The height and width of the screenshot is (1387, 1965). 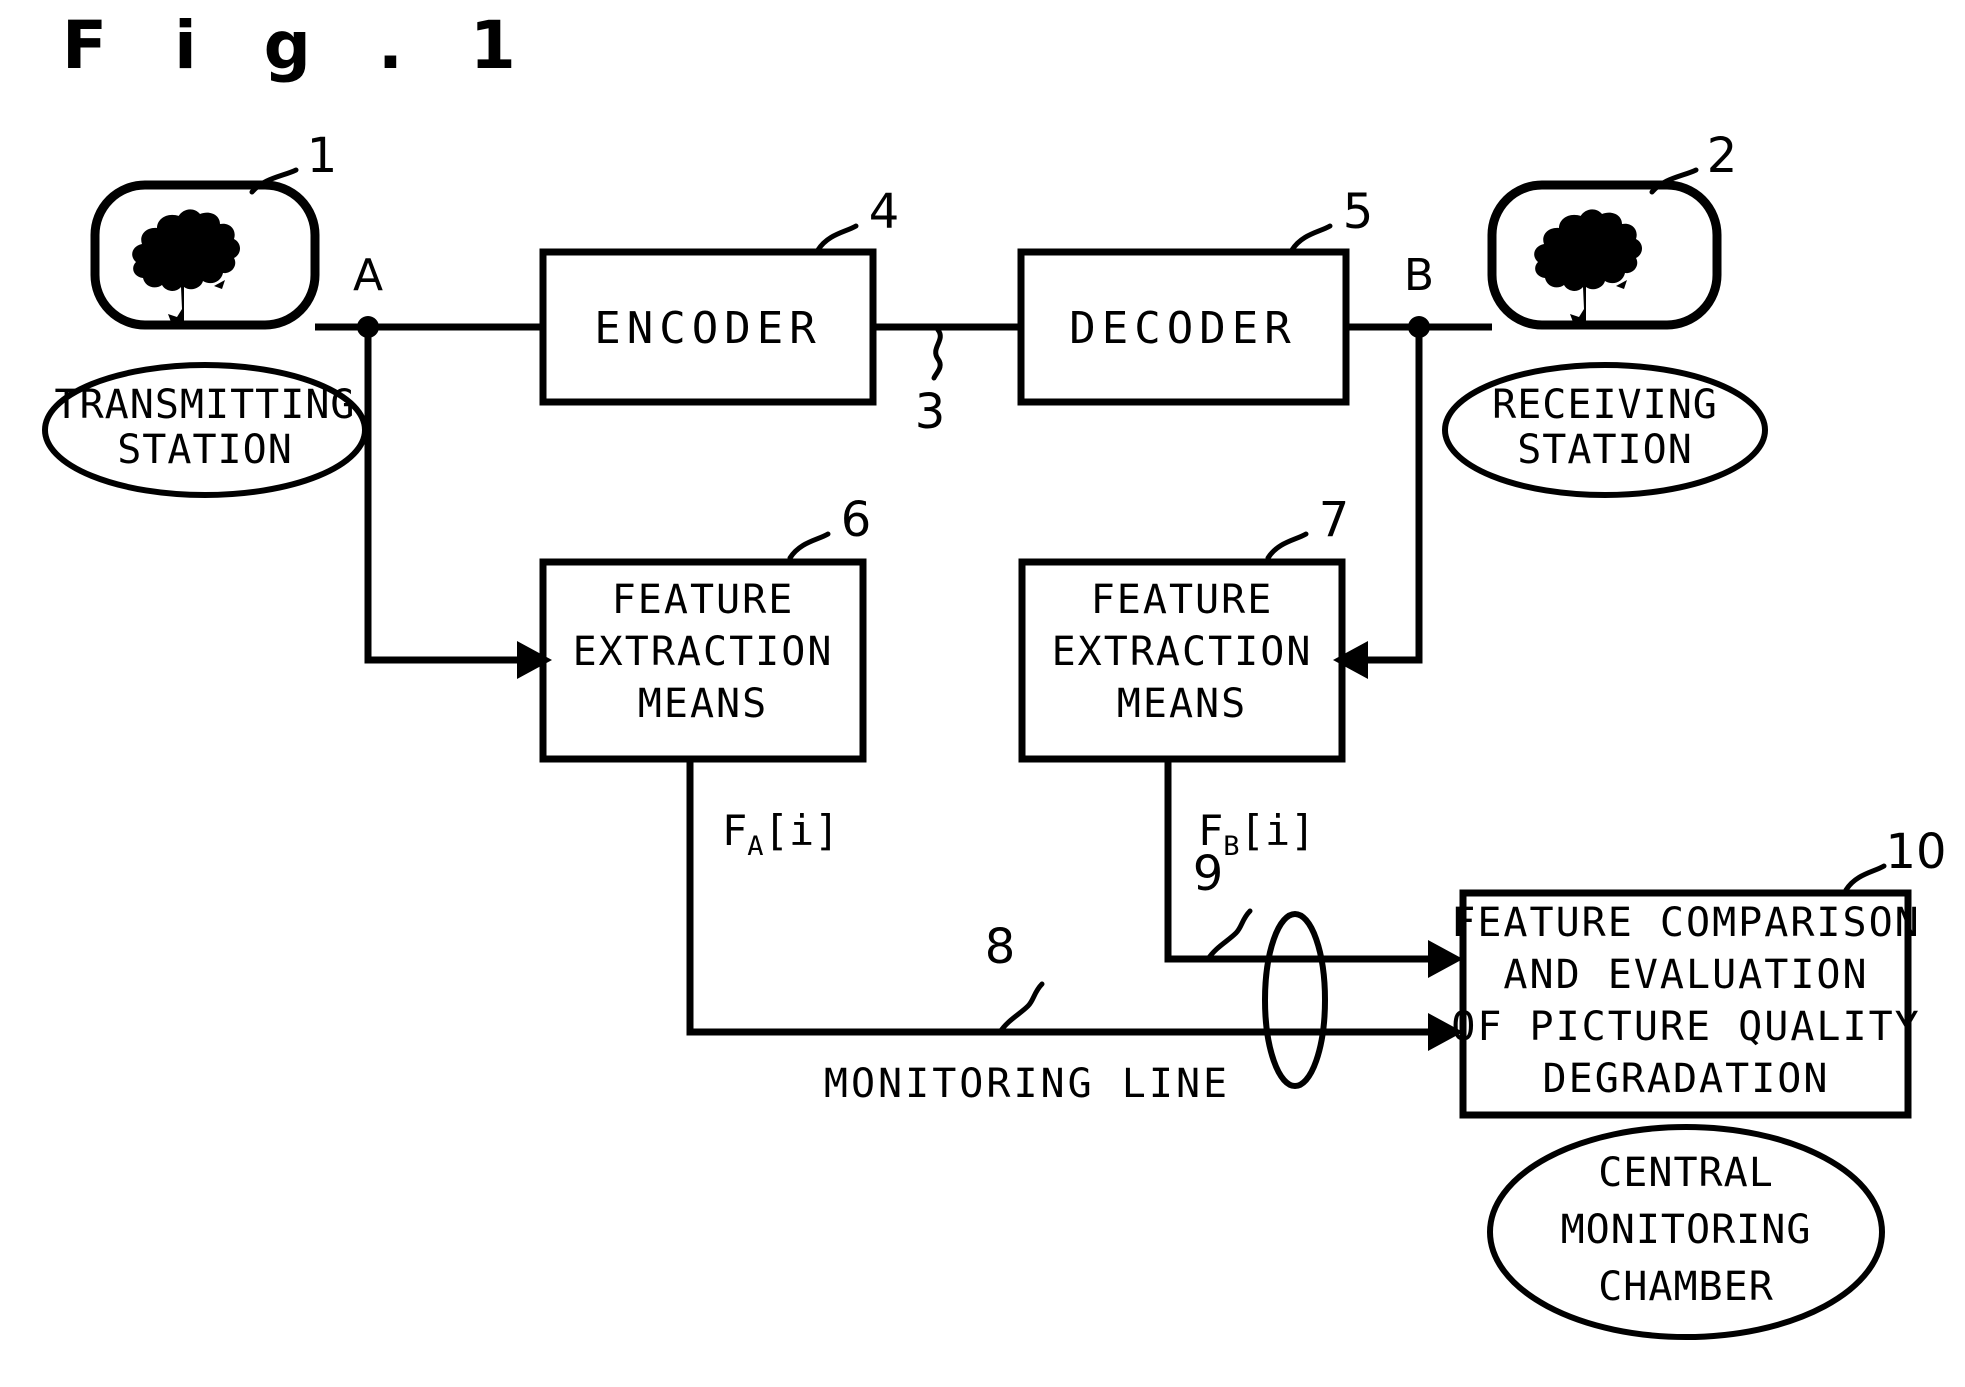 I want to click on encoder-label: ENCODER, so click(x=707, y=328).